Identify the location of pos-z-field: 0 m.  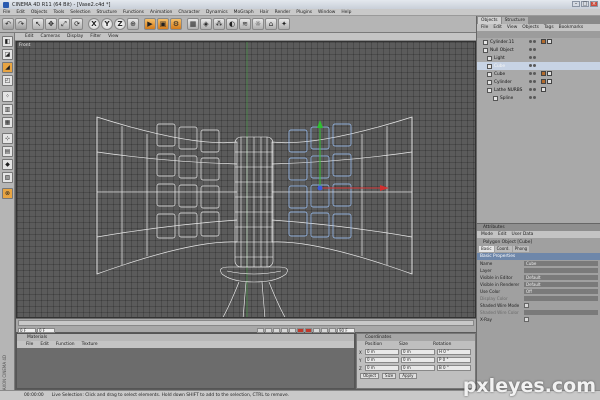
(382, 368).